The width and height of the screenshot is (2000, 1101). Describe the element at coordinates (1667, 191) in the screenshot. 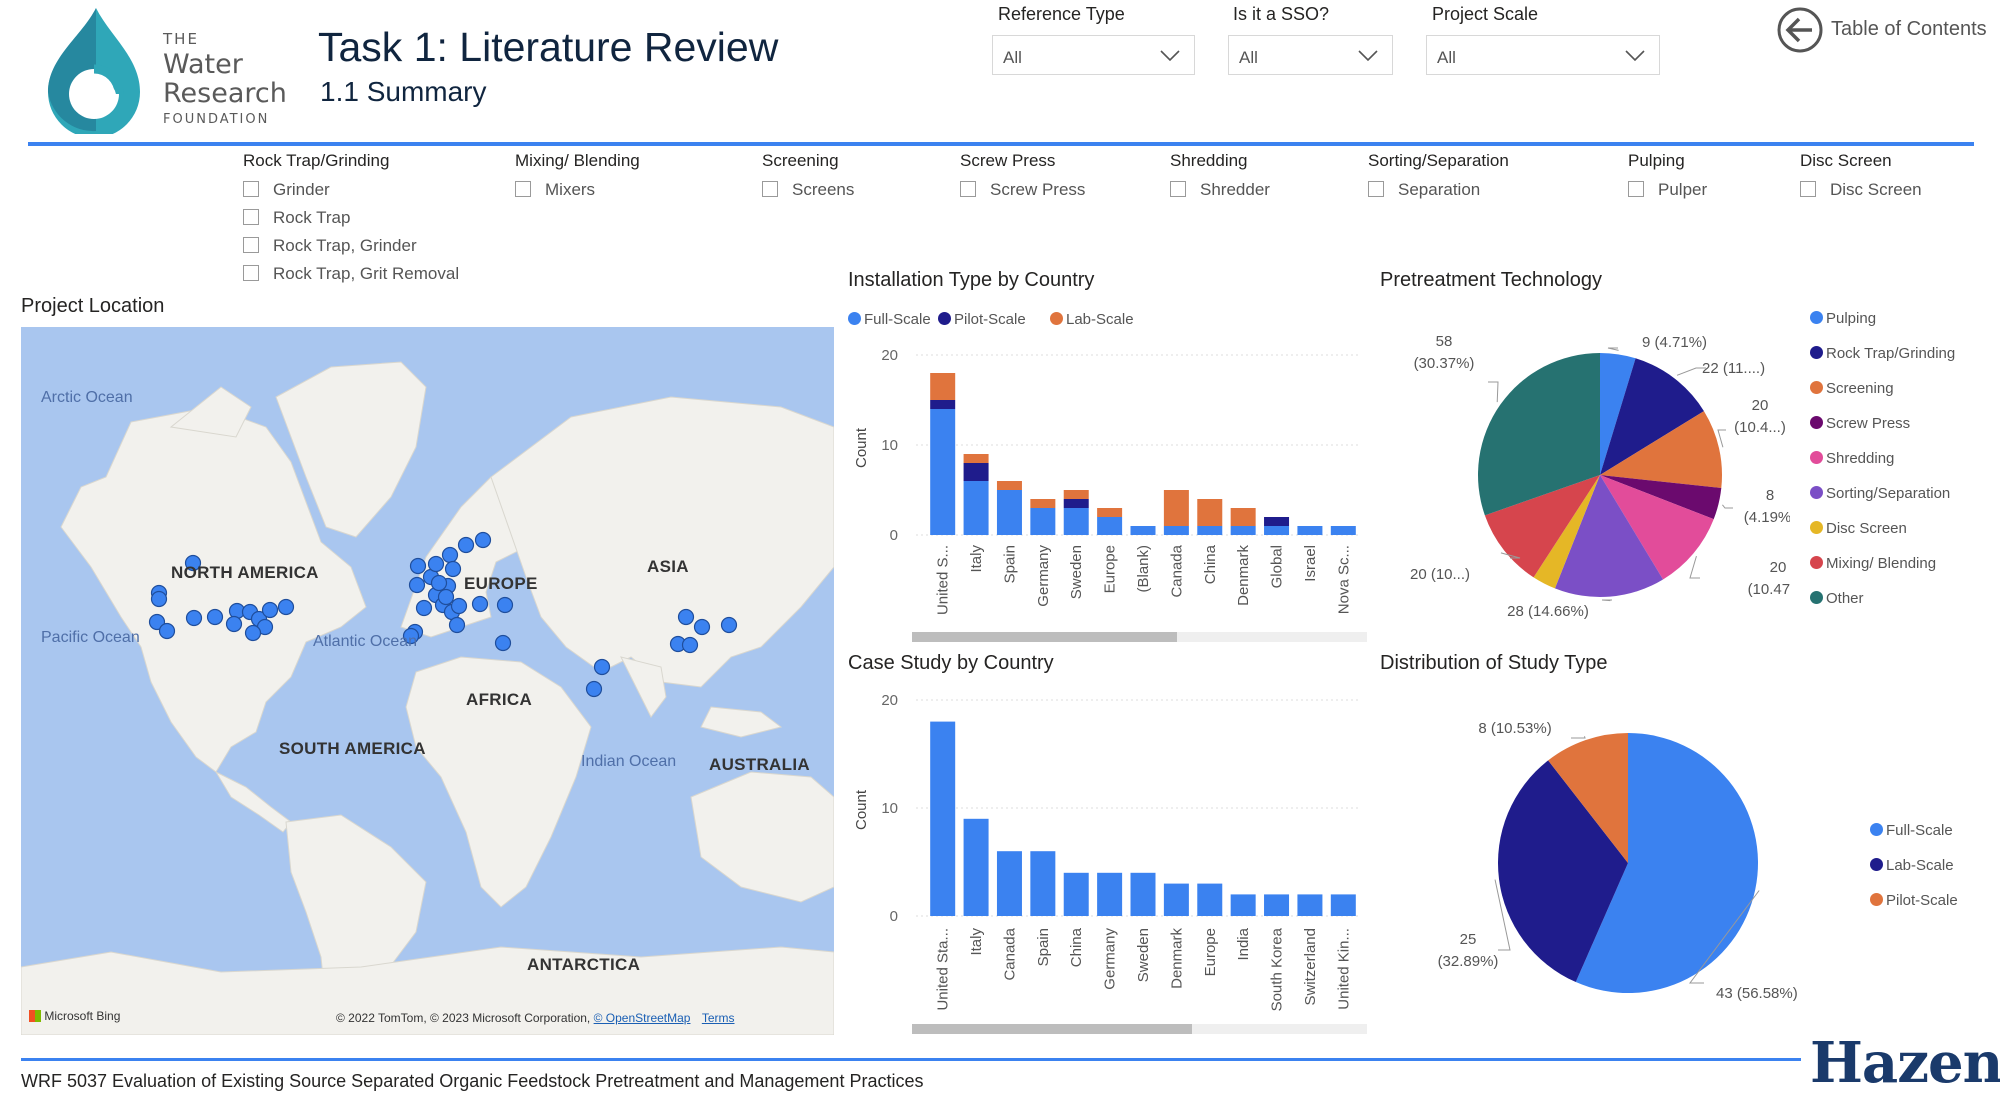

I see `slicer-checkbox-item: Pulper` at that location.